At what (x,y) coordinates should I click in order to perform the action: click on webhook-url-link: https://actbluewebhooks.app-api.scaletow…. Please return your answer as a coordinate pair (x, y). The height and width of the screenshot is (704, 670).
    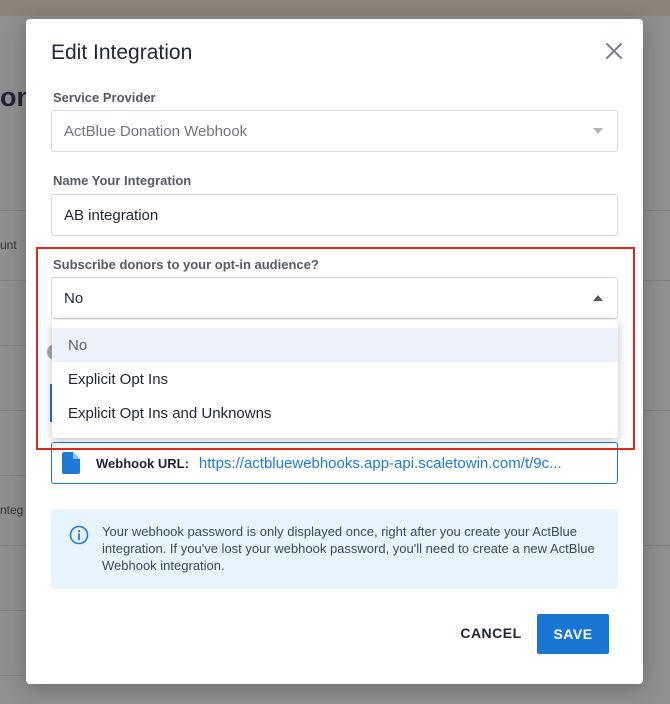
    Looking at the image, I should click on (408, 463).